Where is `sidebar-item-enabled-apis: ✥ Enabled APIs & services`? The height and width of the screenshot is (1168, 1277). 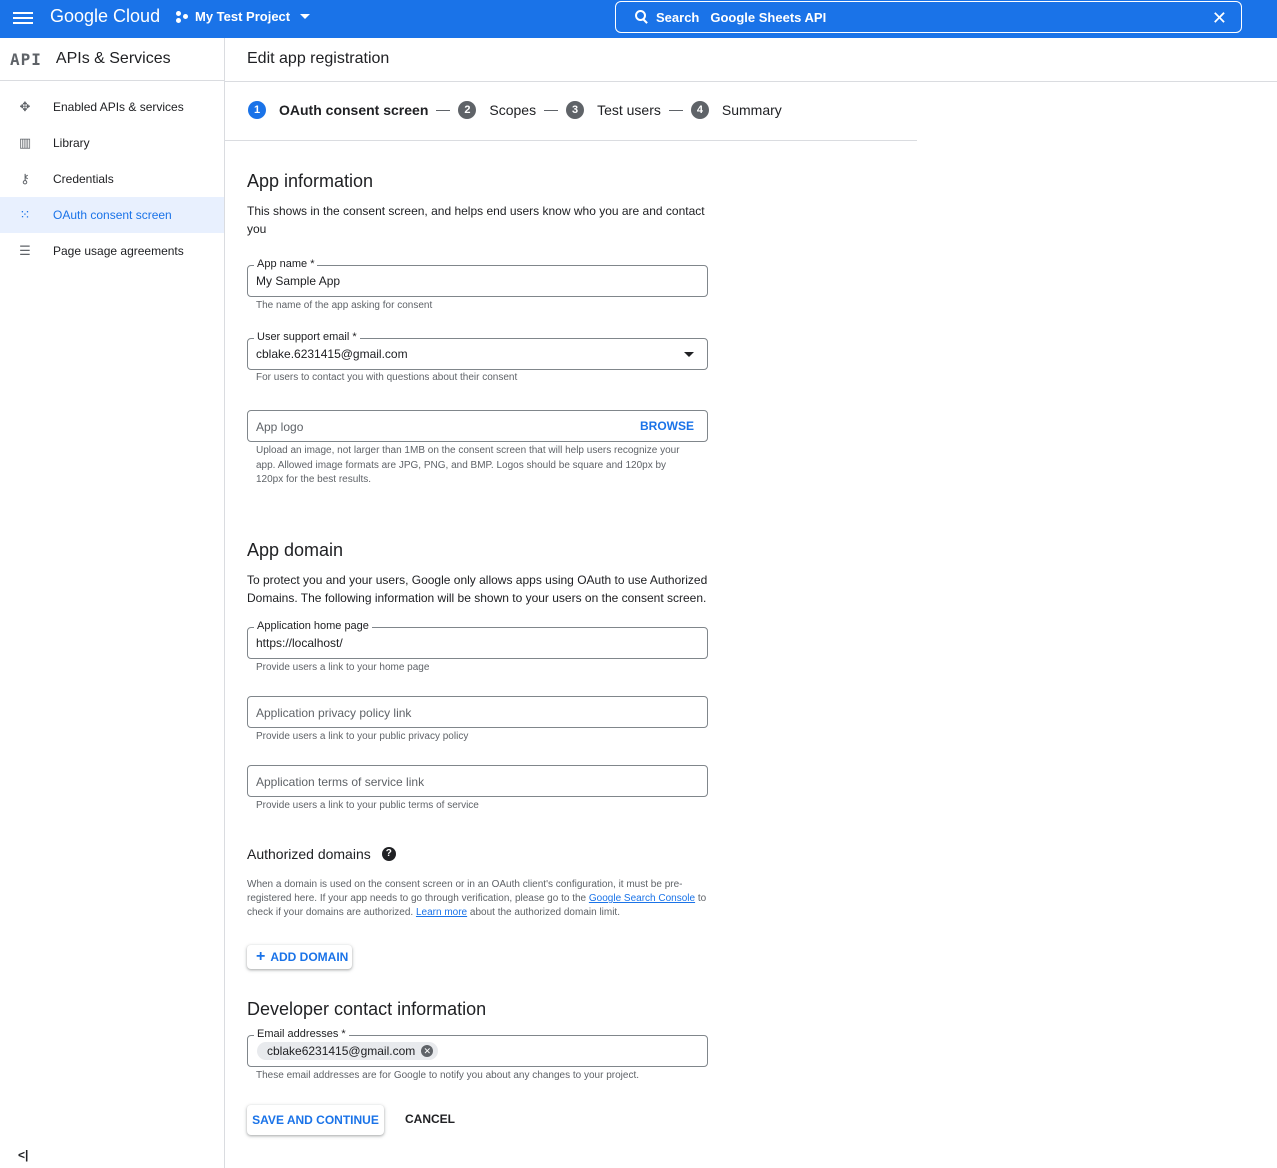
sidebar-item-enabled-apis: ✥ Enabled APIs & services is located at coordinates (112, 107).